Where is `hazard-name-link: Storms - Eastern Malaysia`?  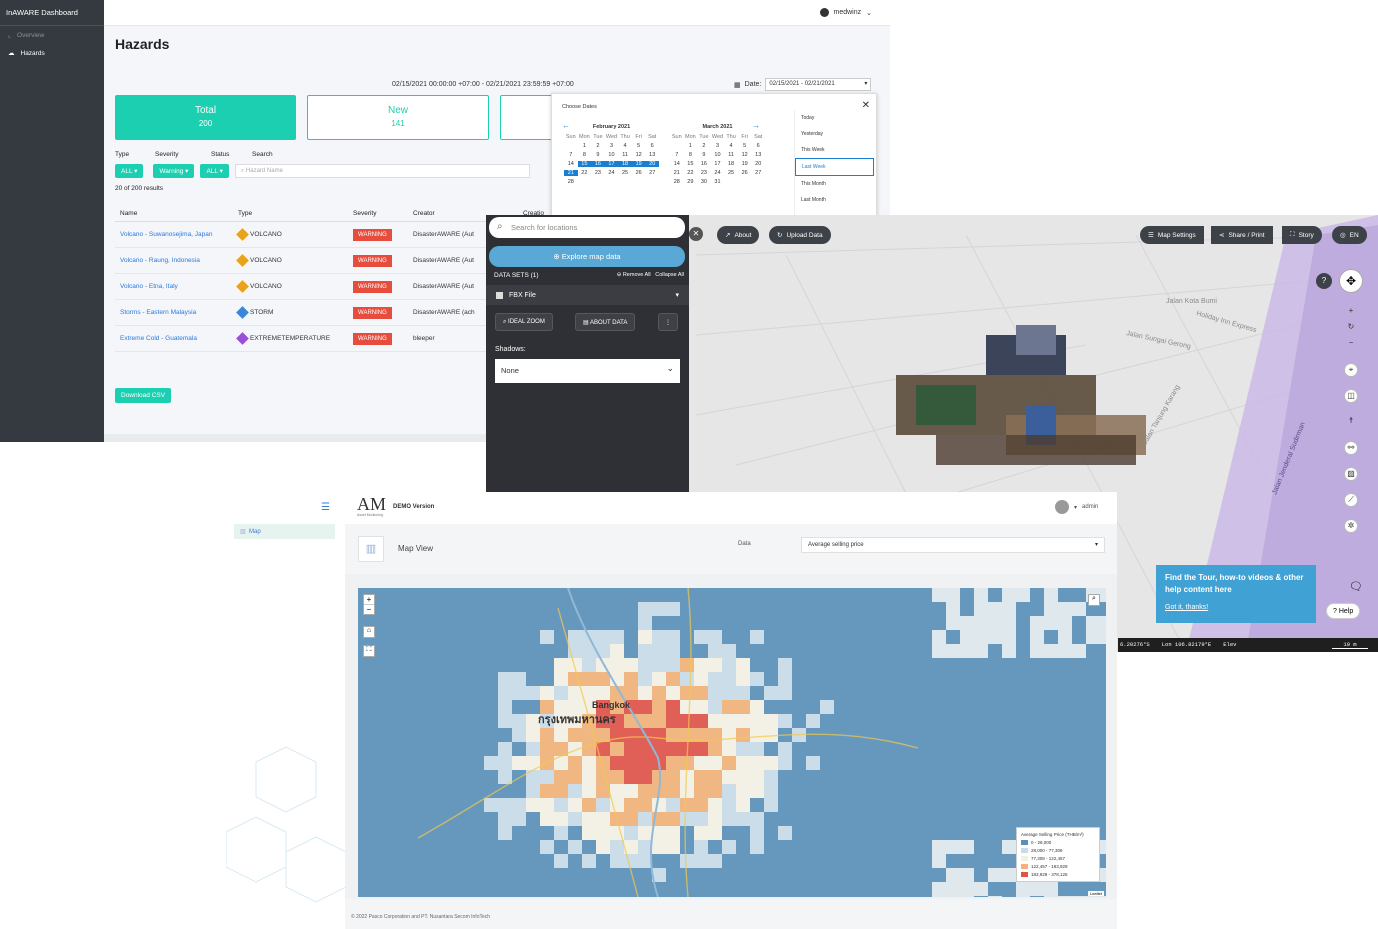
hazard-name-link: Storms - Eastern Malaysia is located at coordinates (174, 312).